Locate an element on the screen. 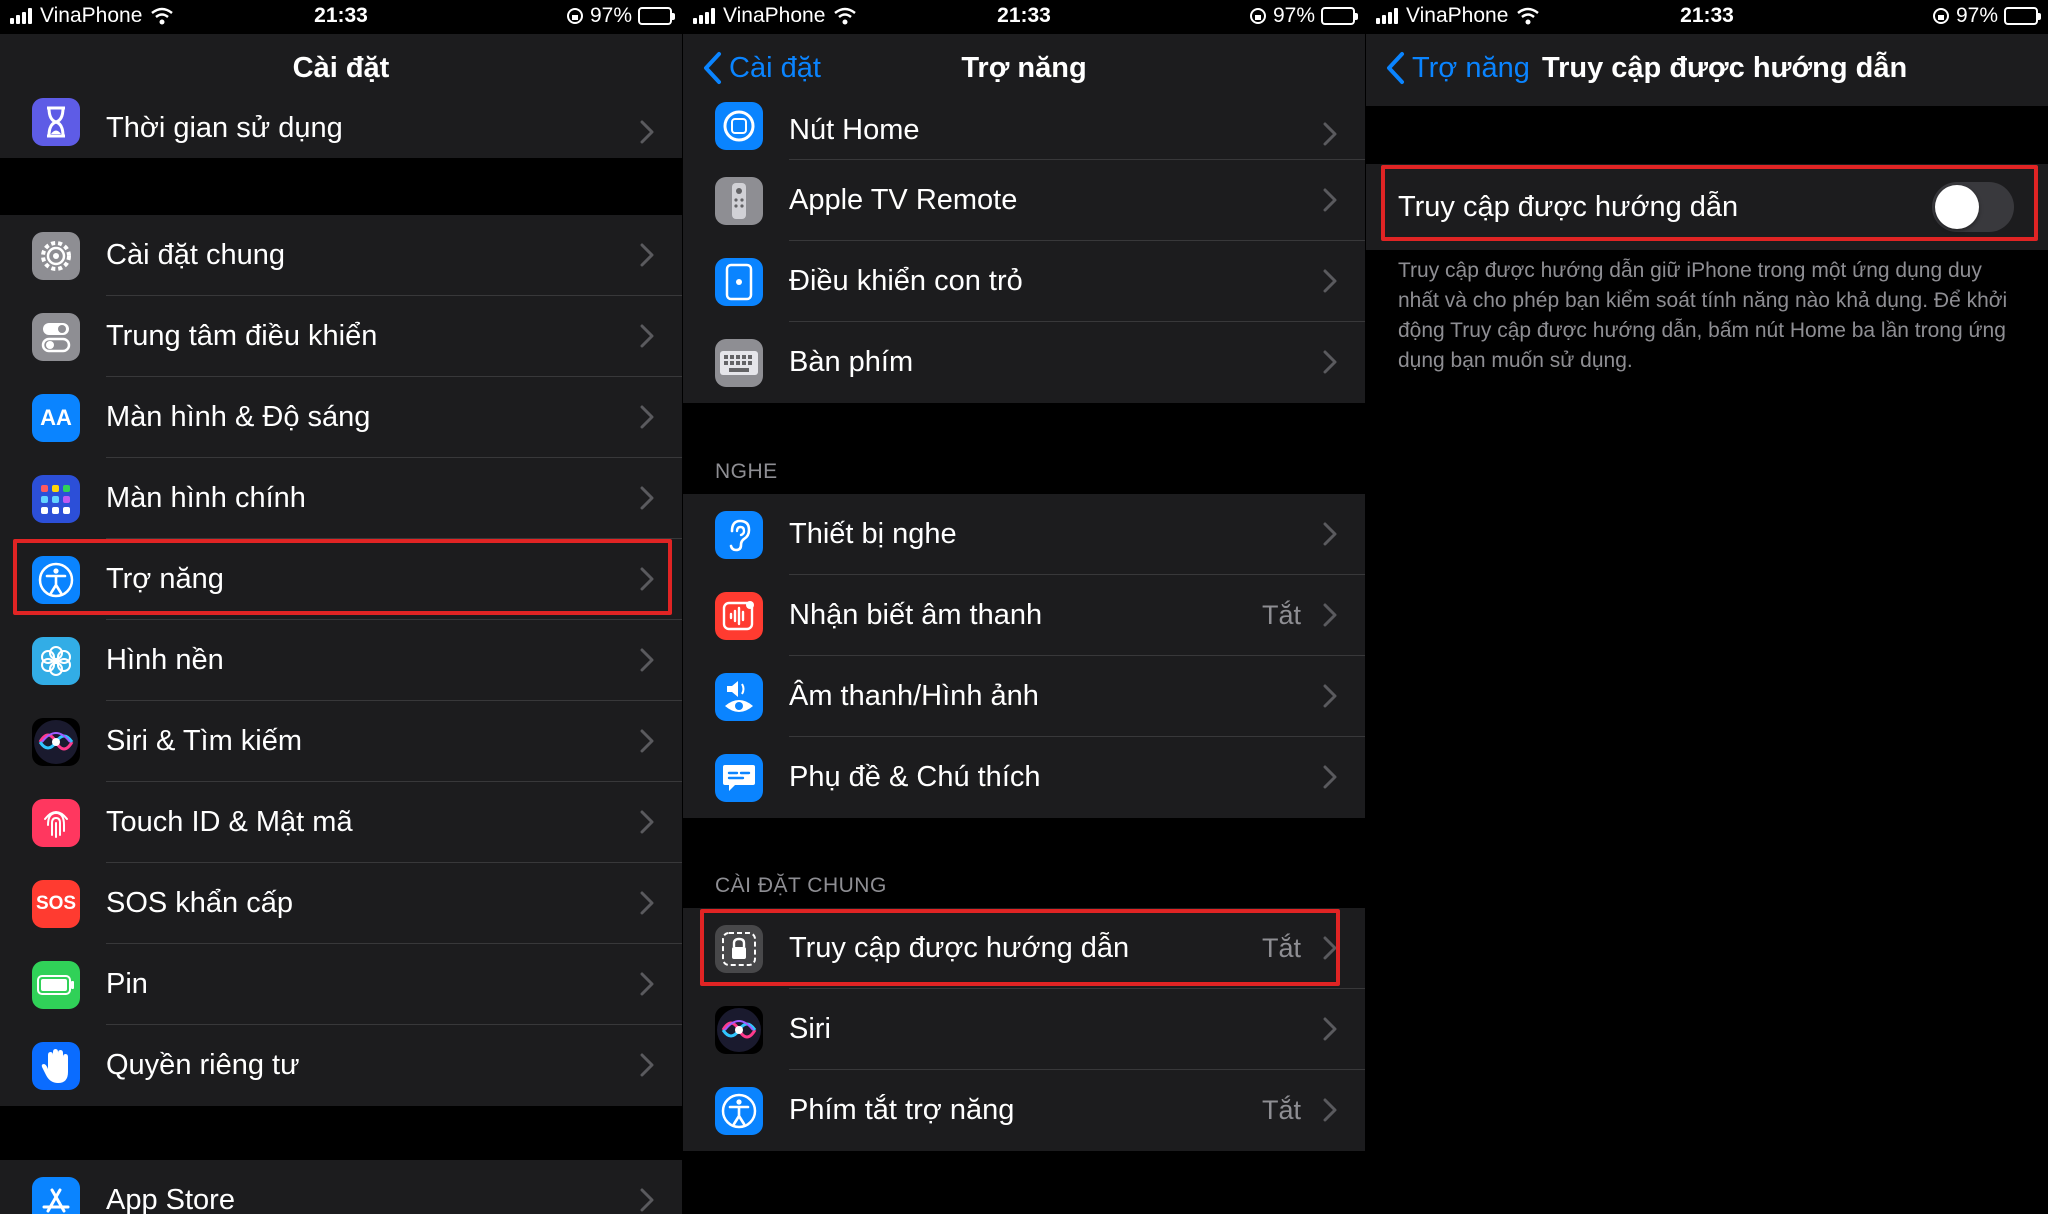 This screenshot has width=2048, height=1214. row-label: Hình nền is located at coordinates (165, 660).